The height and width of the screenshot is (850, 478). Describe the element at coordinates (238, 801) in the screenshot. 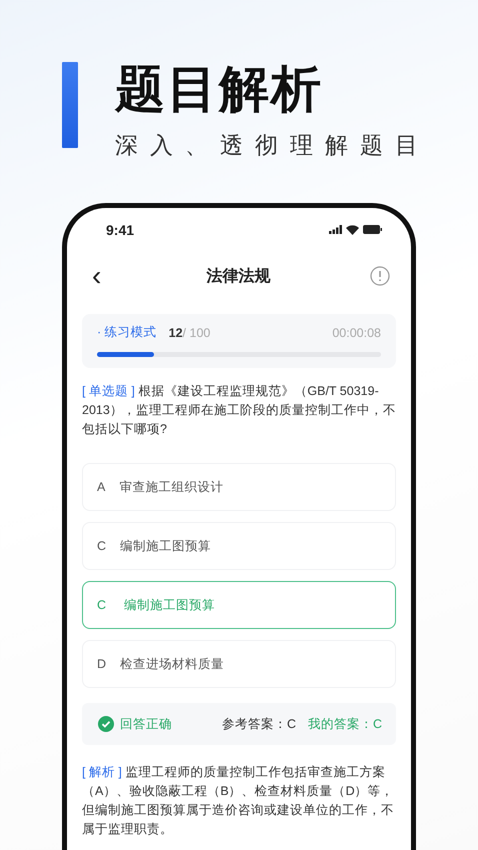

I see `explanation-text: [ 解析 ] 监理工程师的质量控制工作包括审查施工方案（A）、验收隐蔽工程（B）、检查材料质量（D）等，但编制施工图预算属于造价咨询或建设单位的工作，不属于监理职责。` at that location.